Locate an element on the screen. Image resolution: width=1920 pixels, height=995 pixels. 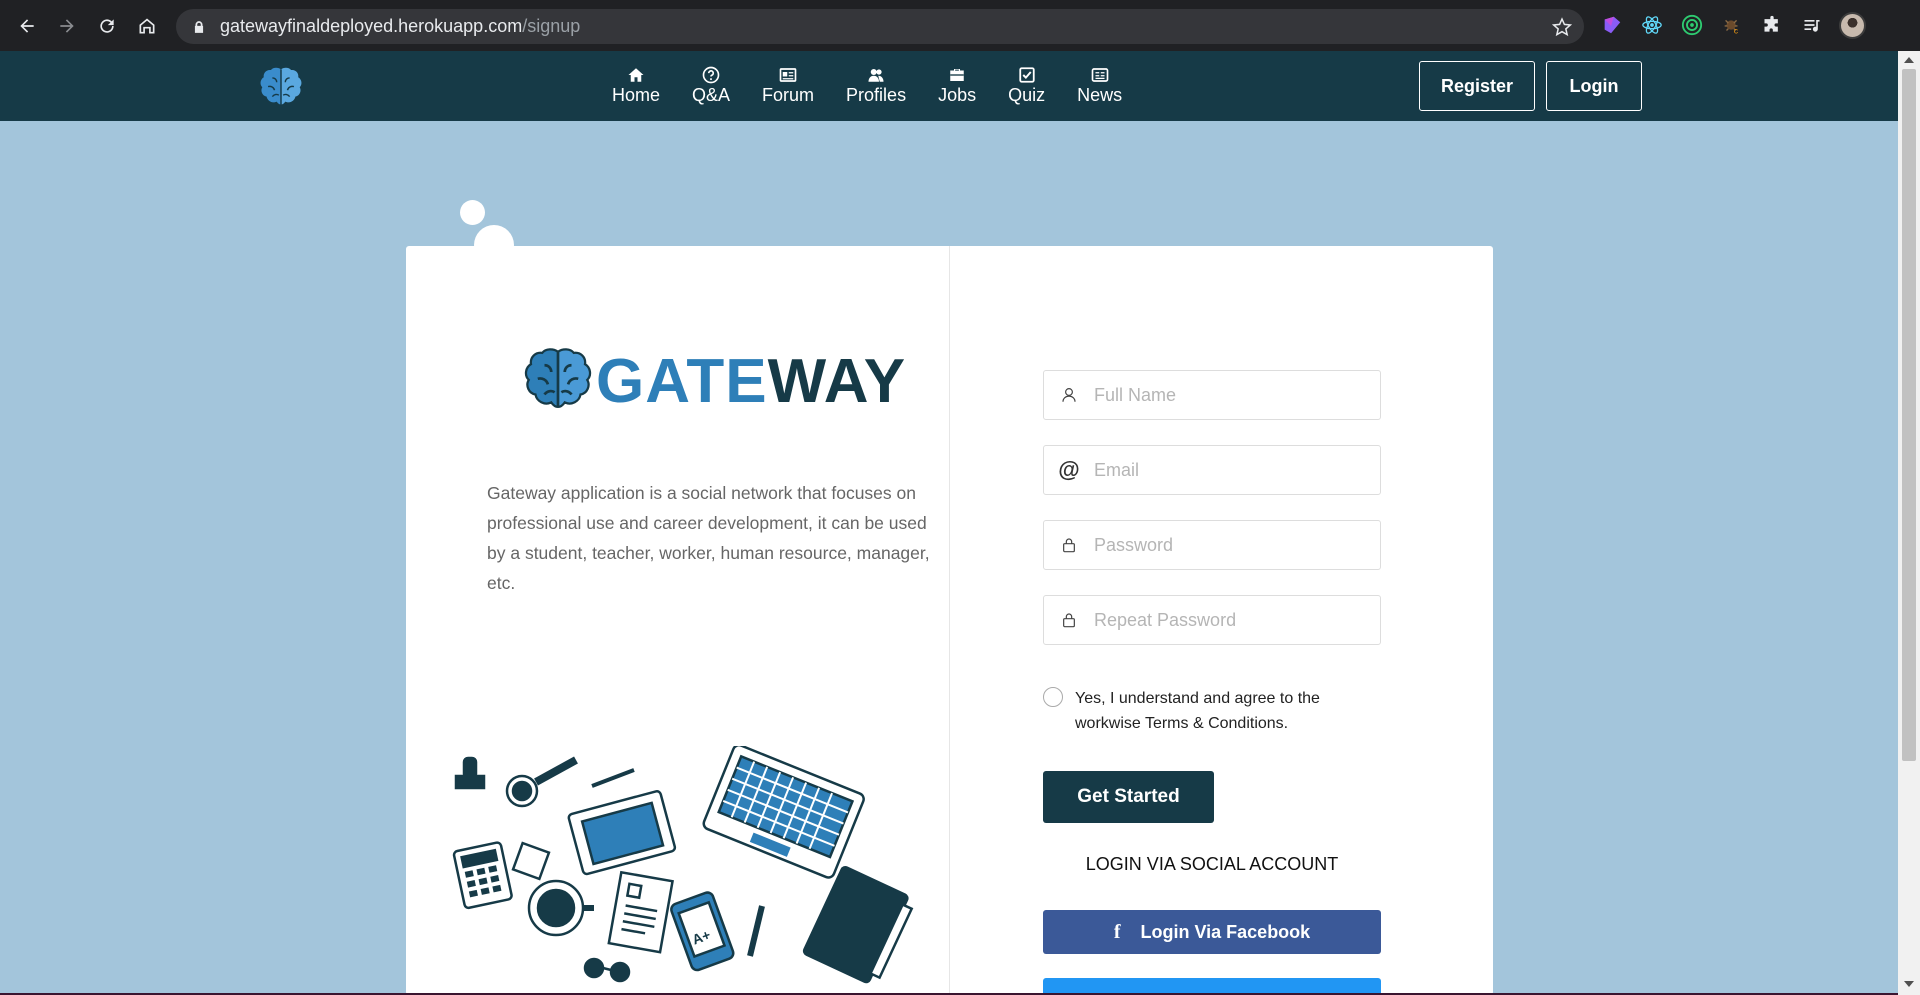
at-icon: @ is located at coordinates (1069, 469).